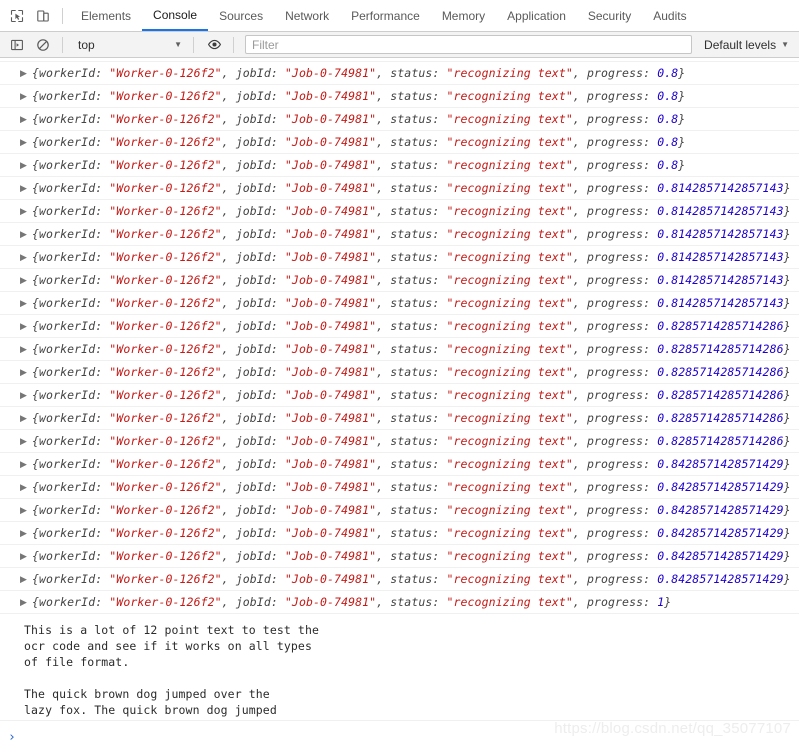  What do you see at coordinates (385, 15) in the screenshot?
I see `tab-performance: Performance` at bounding box center [385, 15].